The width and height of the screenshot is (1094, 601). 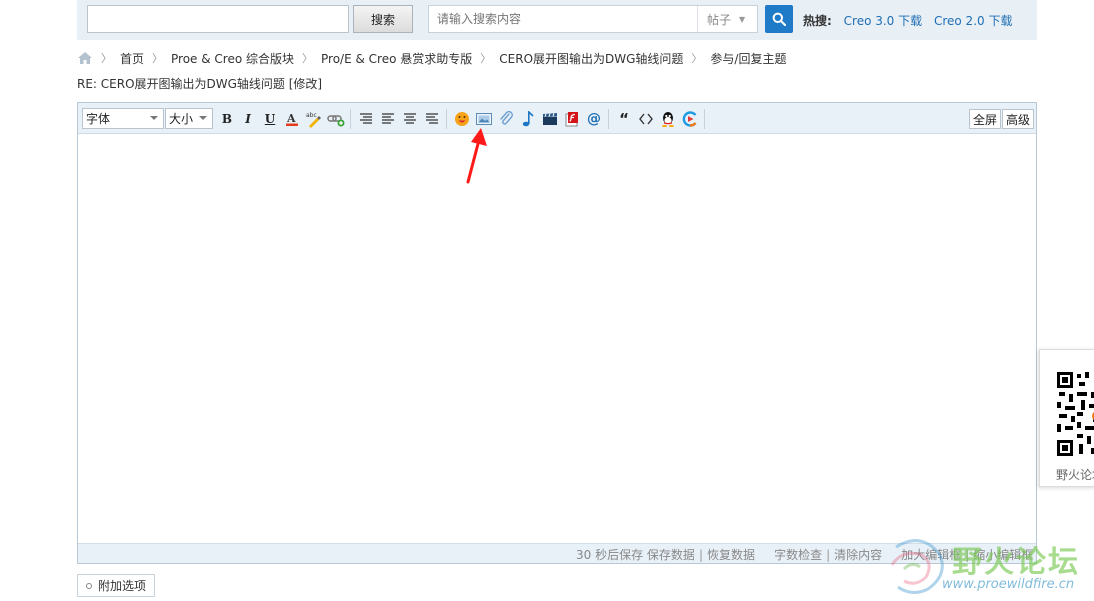 I want to click on at-sign-icon: @, so click(x=594, y=119).